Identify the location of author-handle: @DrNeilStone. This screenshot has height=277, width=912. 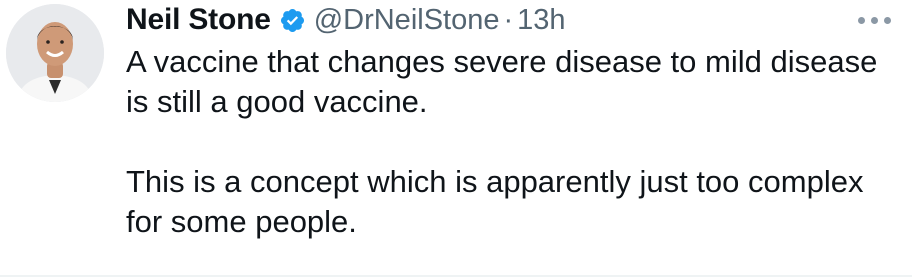
(407, 20).